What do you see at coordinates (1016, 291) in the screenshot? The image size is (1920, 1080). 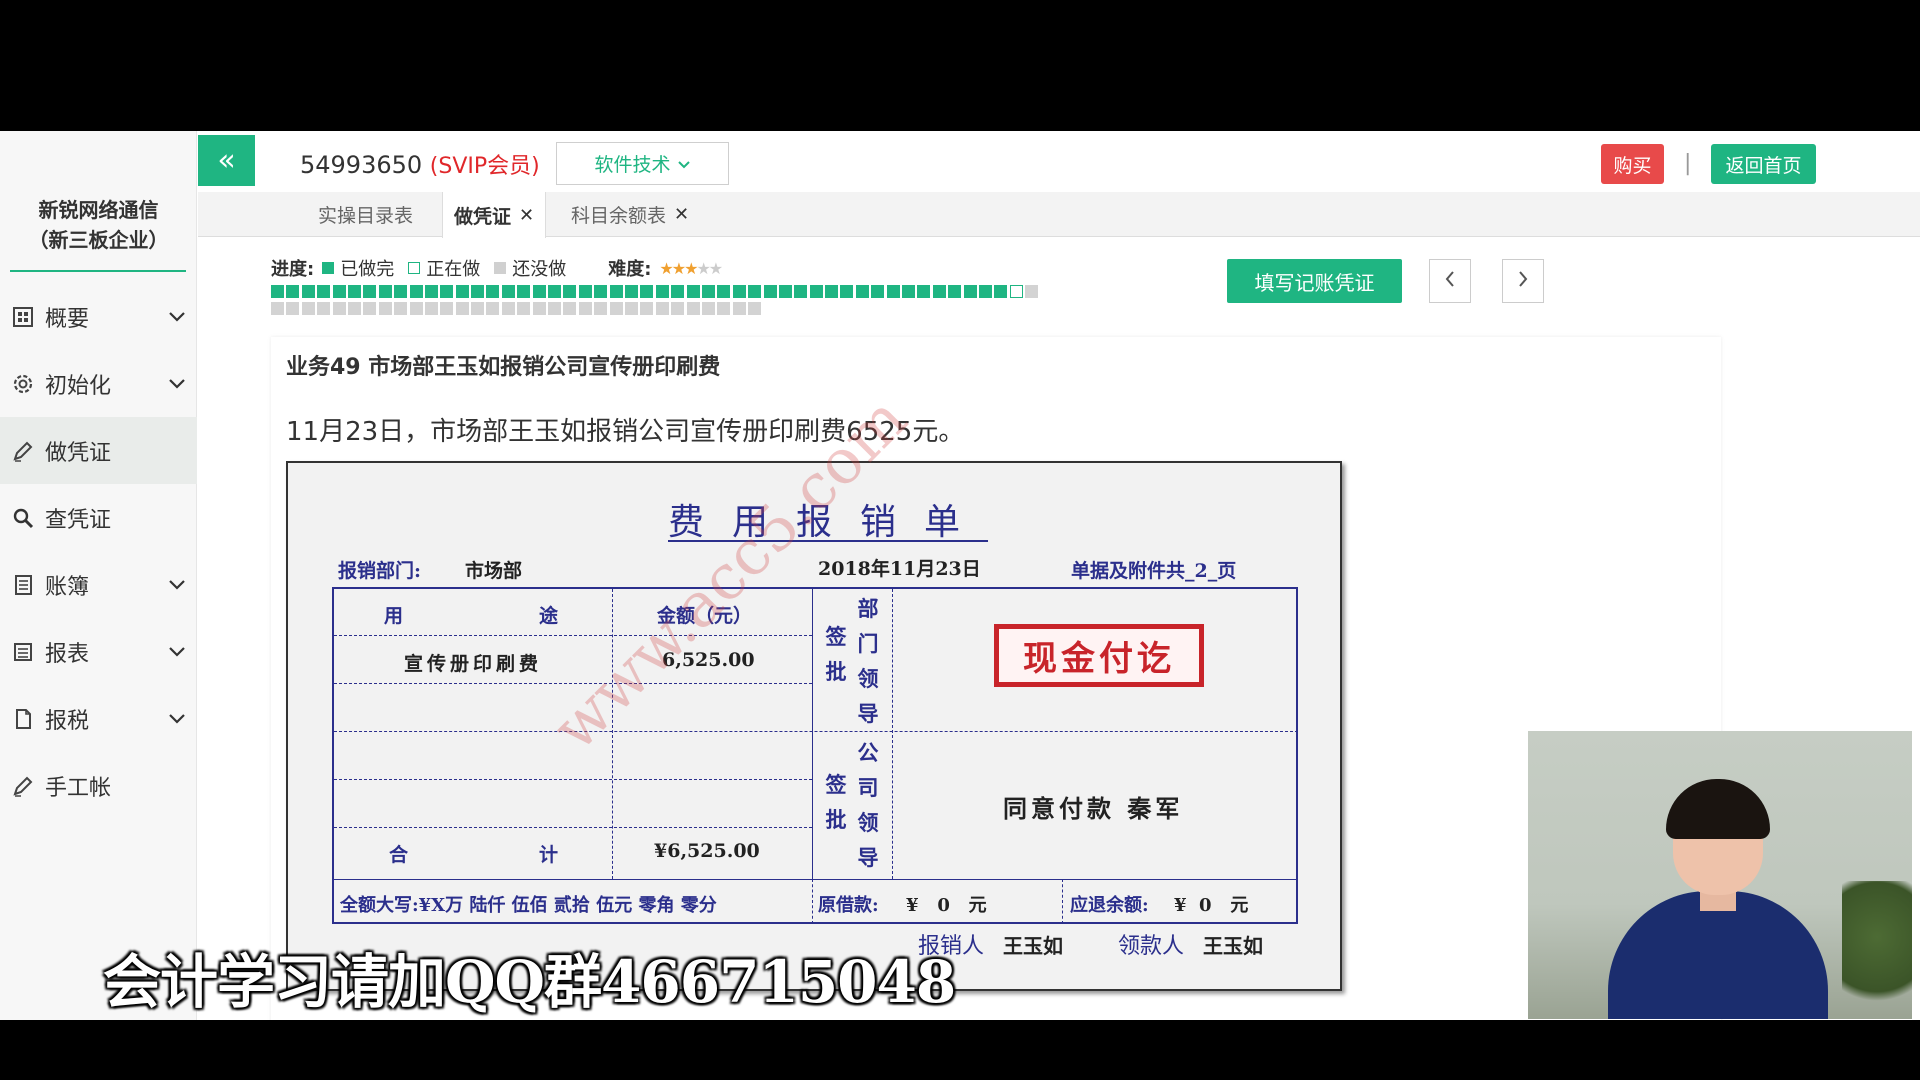 I see `progress-cell-doing` at bounding box center [1016, 291].